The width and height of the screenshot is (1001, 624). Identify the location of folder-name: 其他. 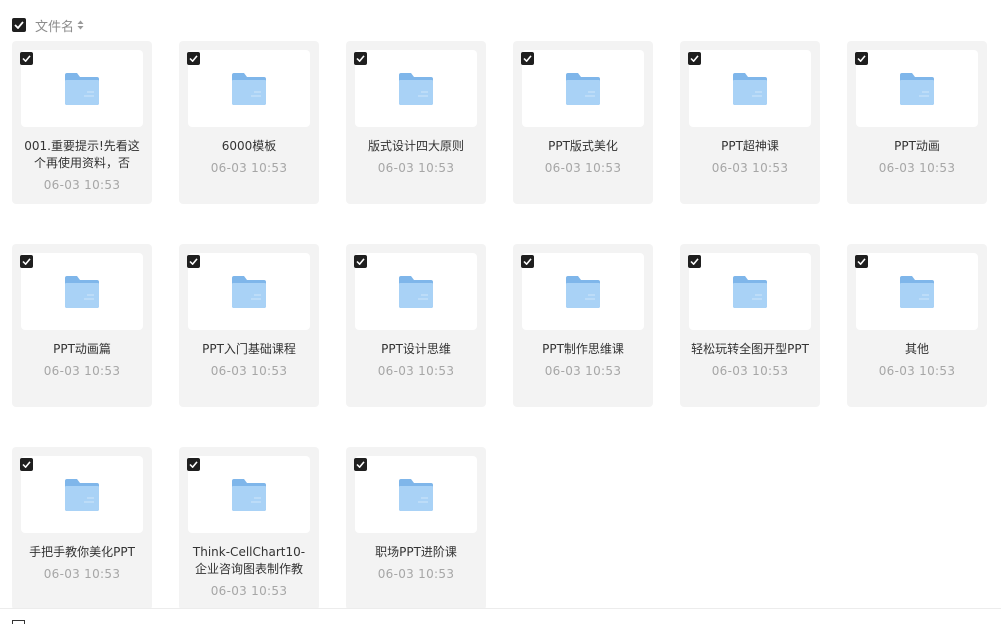
(917, 349).